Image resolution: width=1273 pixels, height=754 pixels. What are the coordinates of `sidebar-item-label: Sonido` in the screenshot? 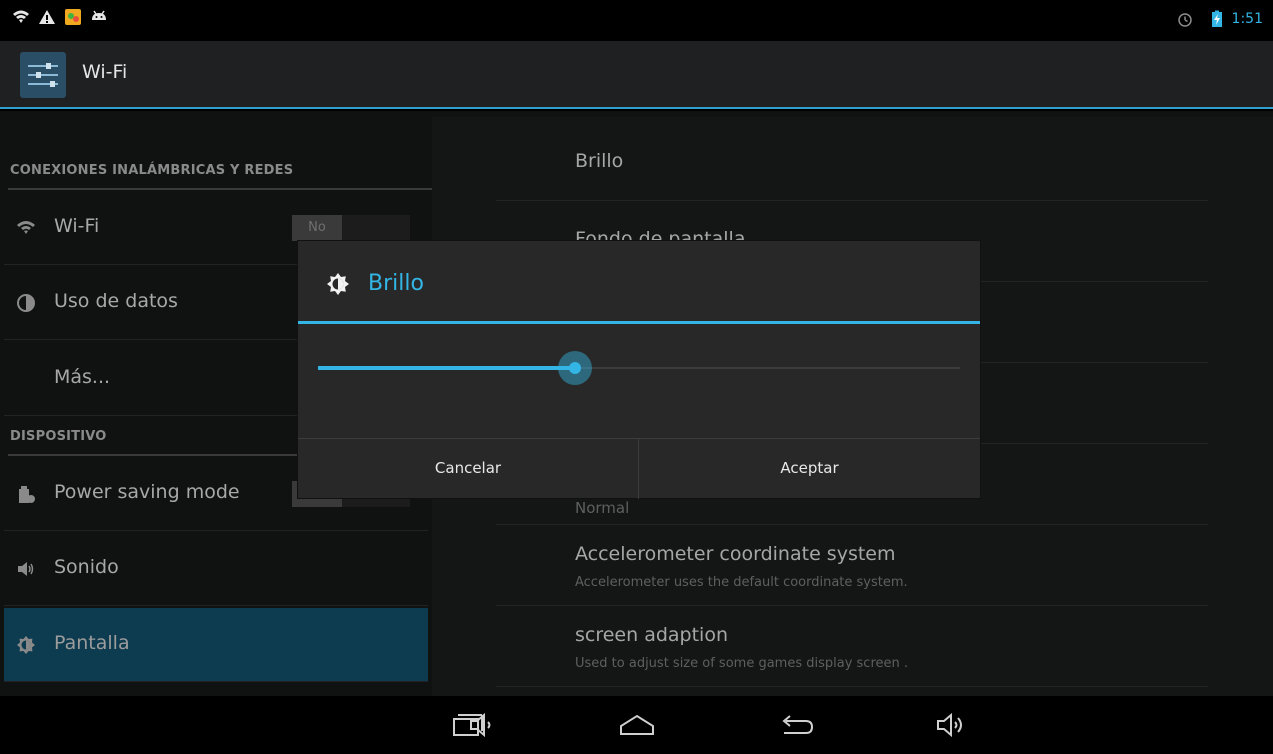 It's located at (86, 567).